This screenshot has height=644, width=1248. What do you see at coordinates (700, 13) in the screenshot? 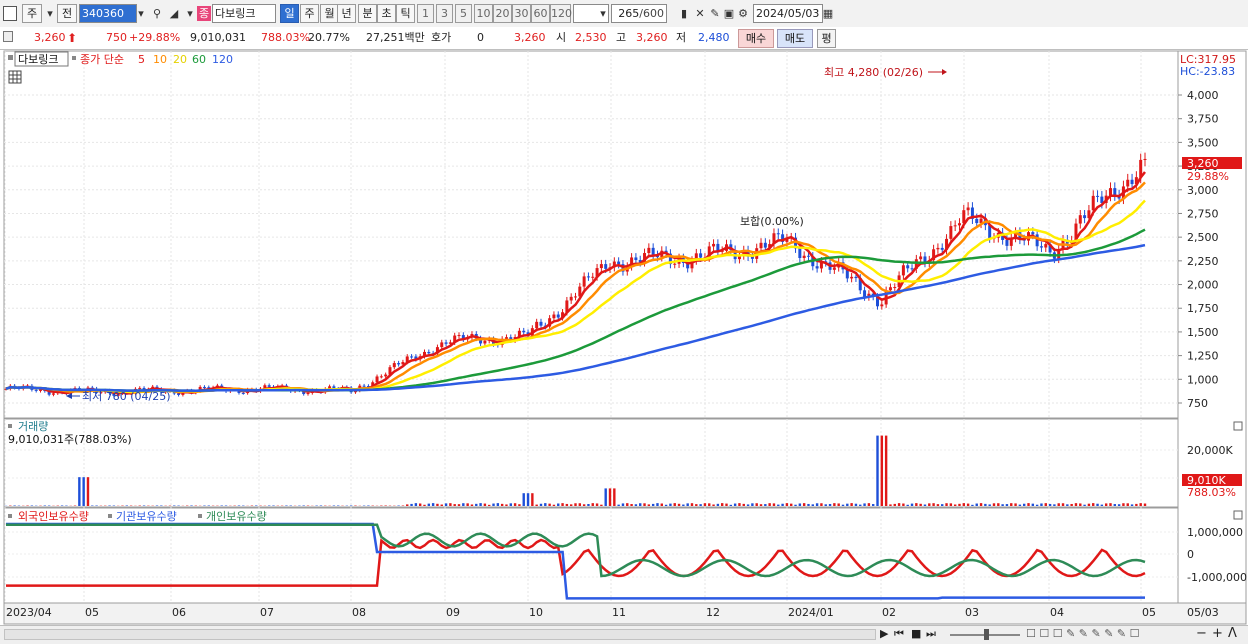
I see `crosshair-icon: ✕` at bounding box center [700, 13].